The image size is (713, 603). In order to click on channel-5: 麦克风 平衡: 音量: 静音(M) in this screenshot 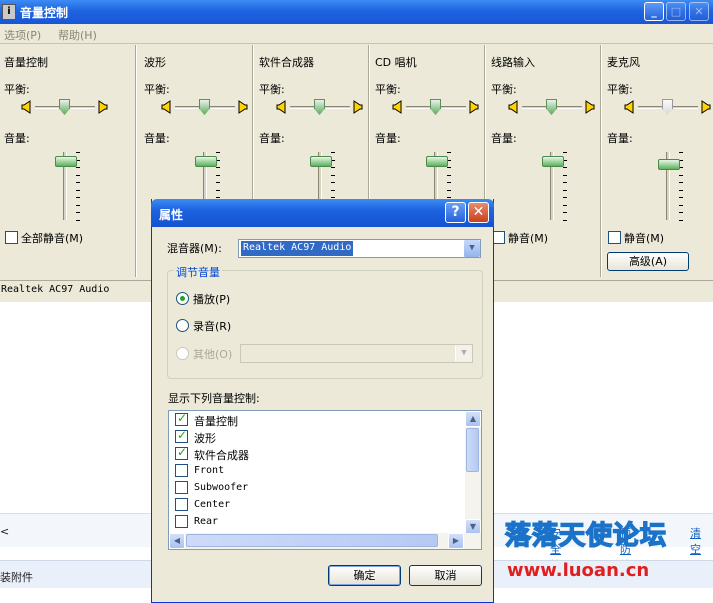, I will do `click(658, 162)`.